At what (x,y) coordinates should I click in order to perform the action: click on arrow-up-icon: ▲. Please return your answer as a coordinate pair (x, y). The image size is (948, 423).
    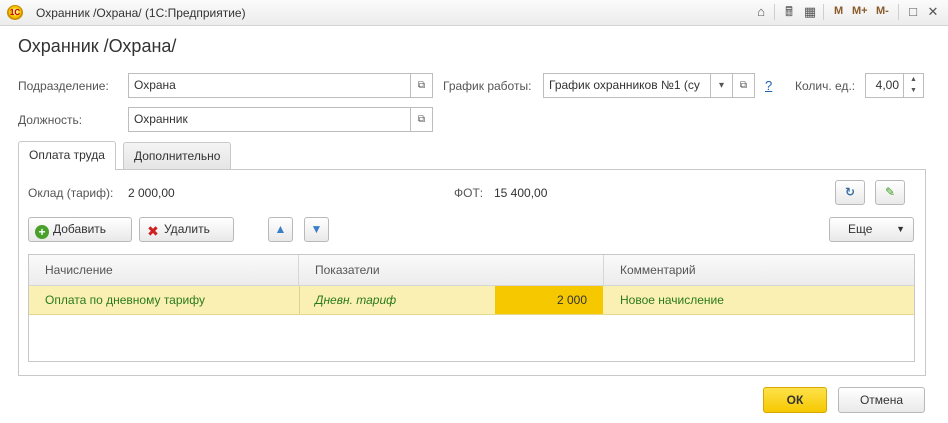
    Looking at the image, I should click on (280, 229).